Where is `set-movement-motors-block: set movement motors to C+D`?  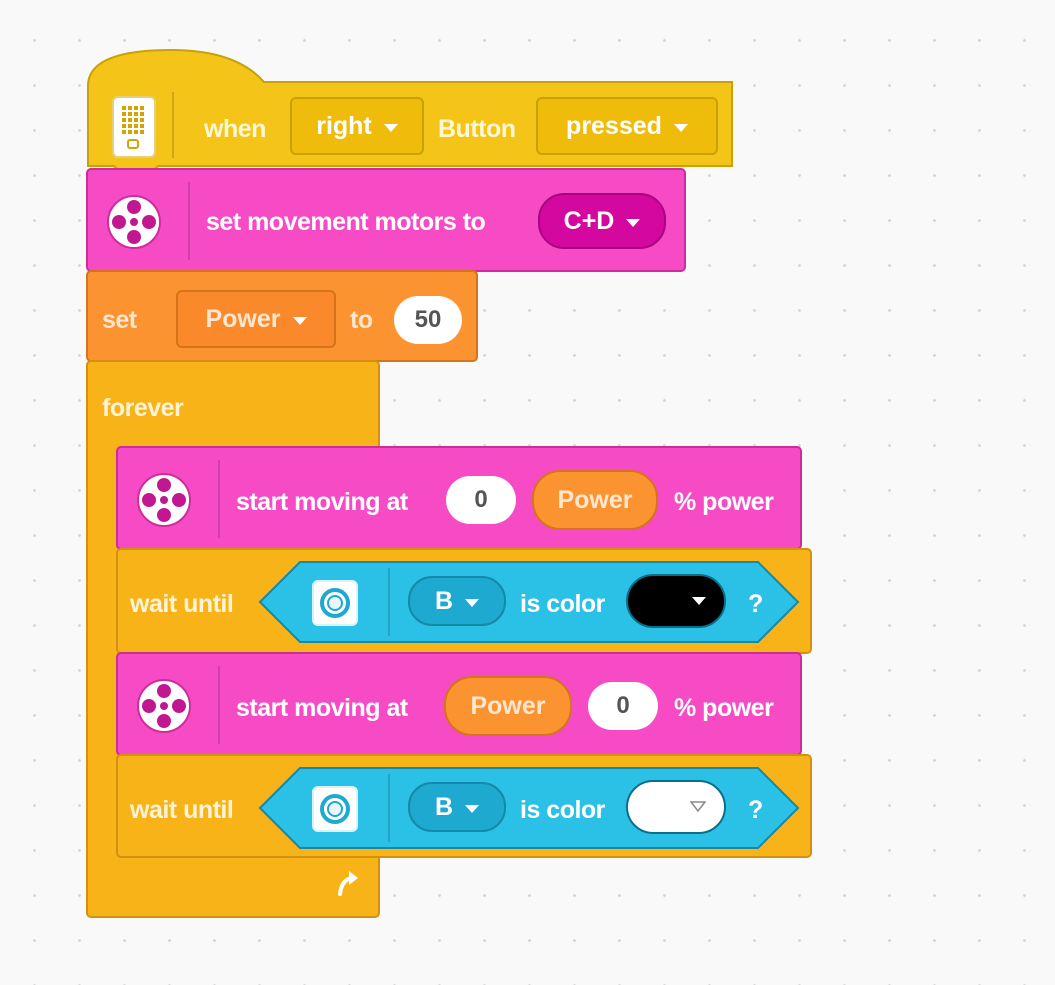 set-movement-motors-block: set movement motors to C+D is located at coordinates (386, 220).